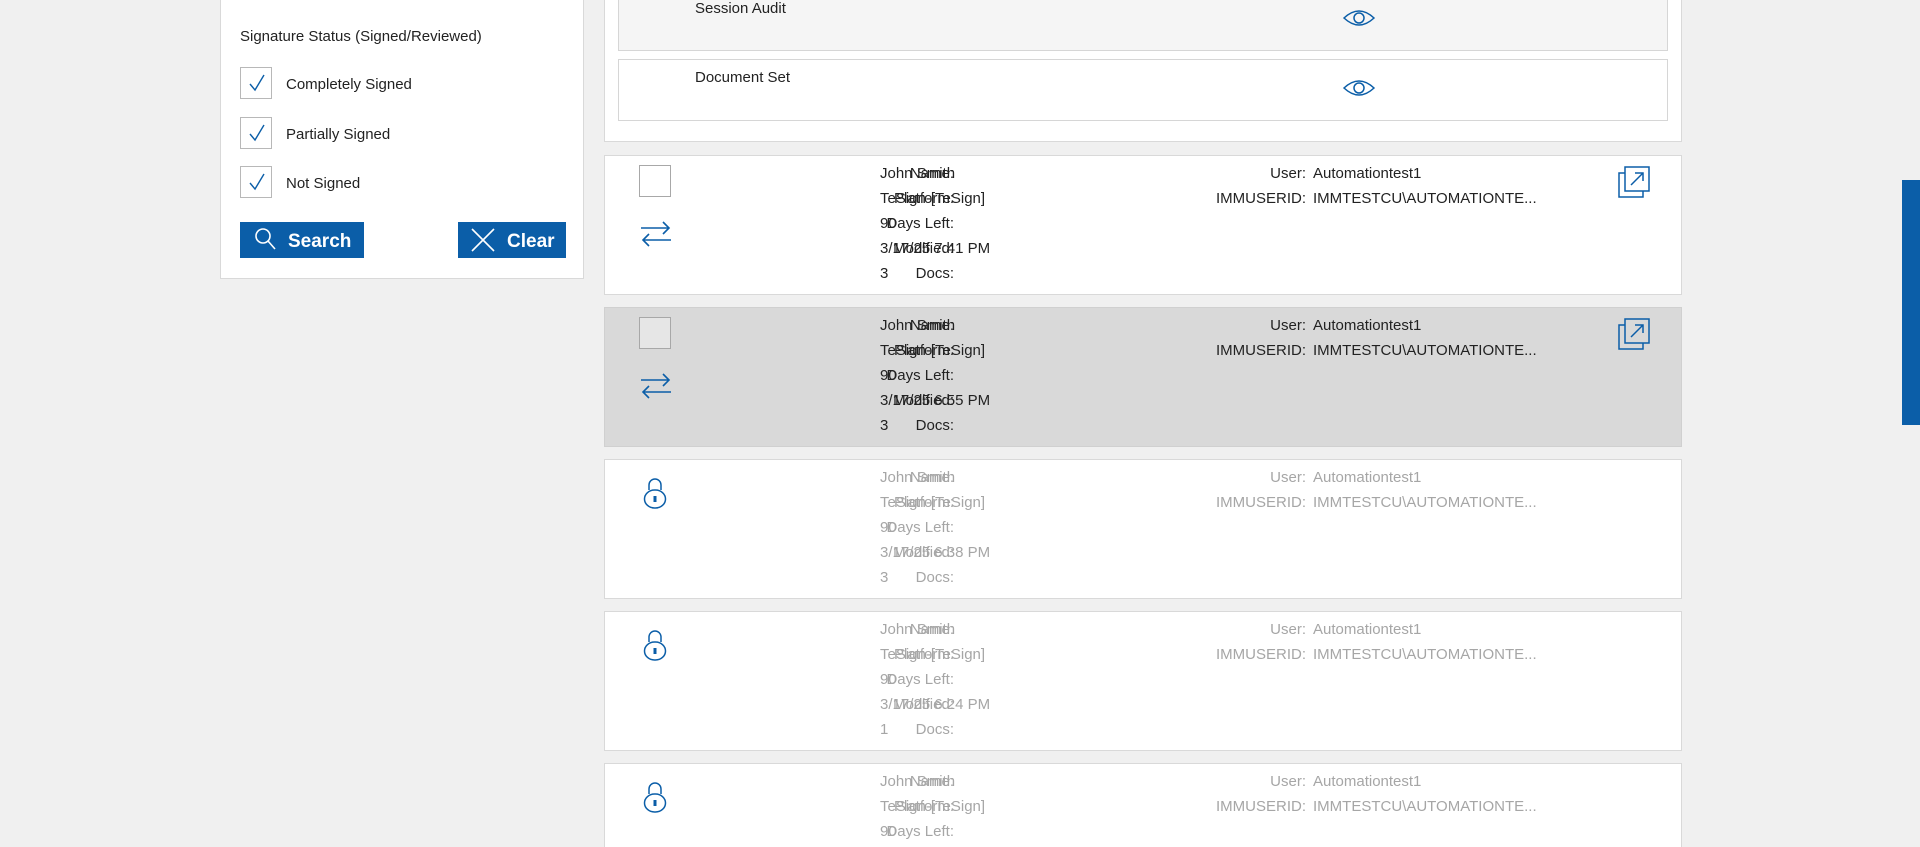 The width and height of the screenshot is (1920, 847). I want to click on partially-signed-label: Partially Signed, so click(338, 134).